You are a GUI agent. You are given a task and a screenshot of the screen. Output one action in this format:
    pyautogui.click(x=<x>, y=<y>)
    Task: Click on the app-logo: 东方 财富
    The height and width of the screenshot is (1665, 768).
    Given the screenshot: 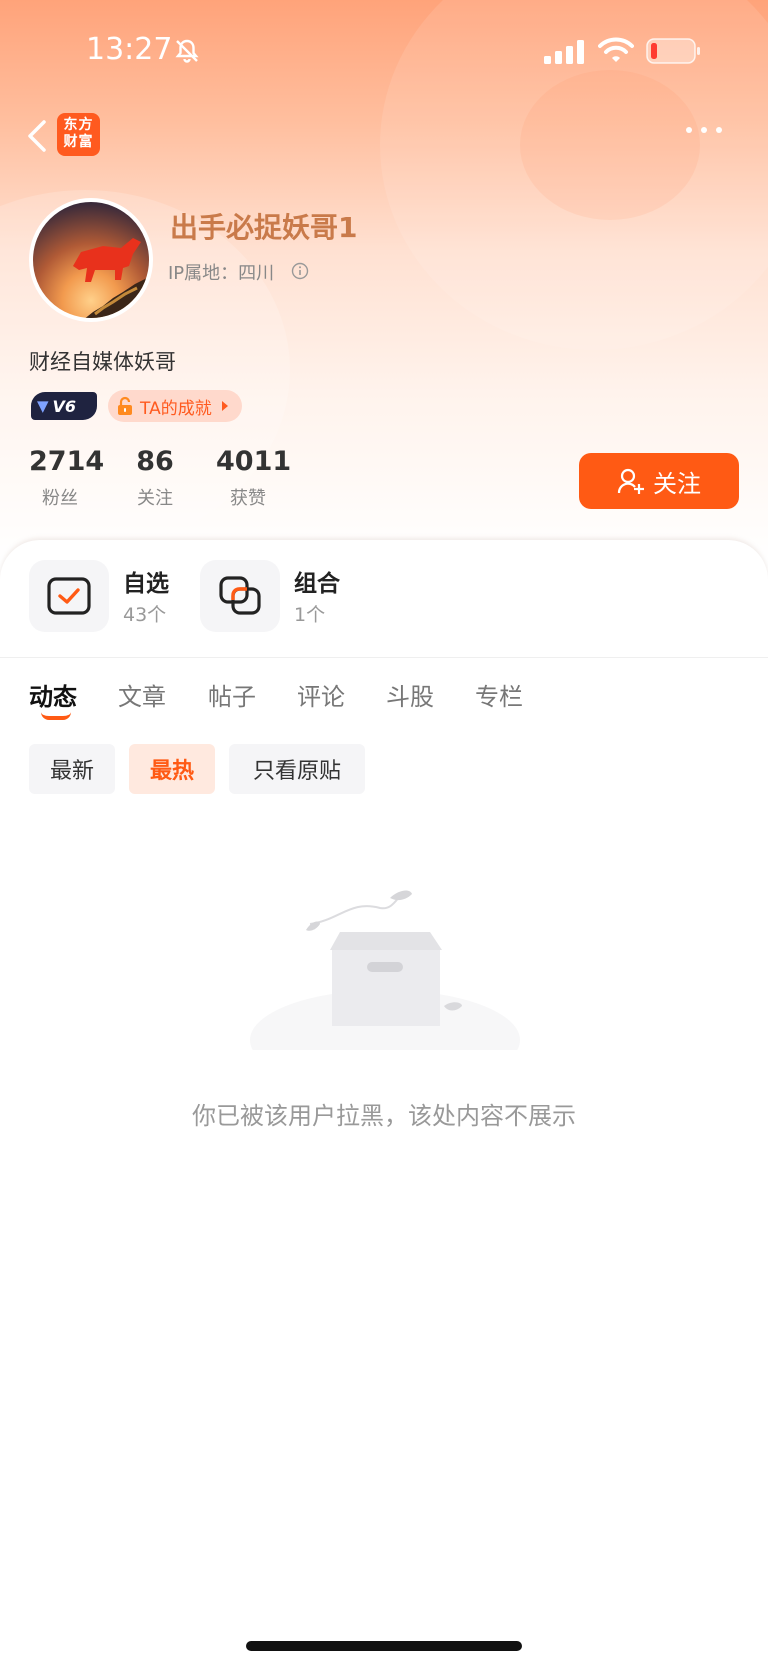 What is the action you would take?
    pyautogui.click(x=78, y=134)
    